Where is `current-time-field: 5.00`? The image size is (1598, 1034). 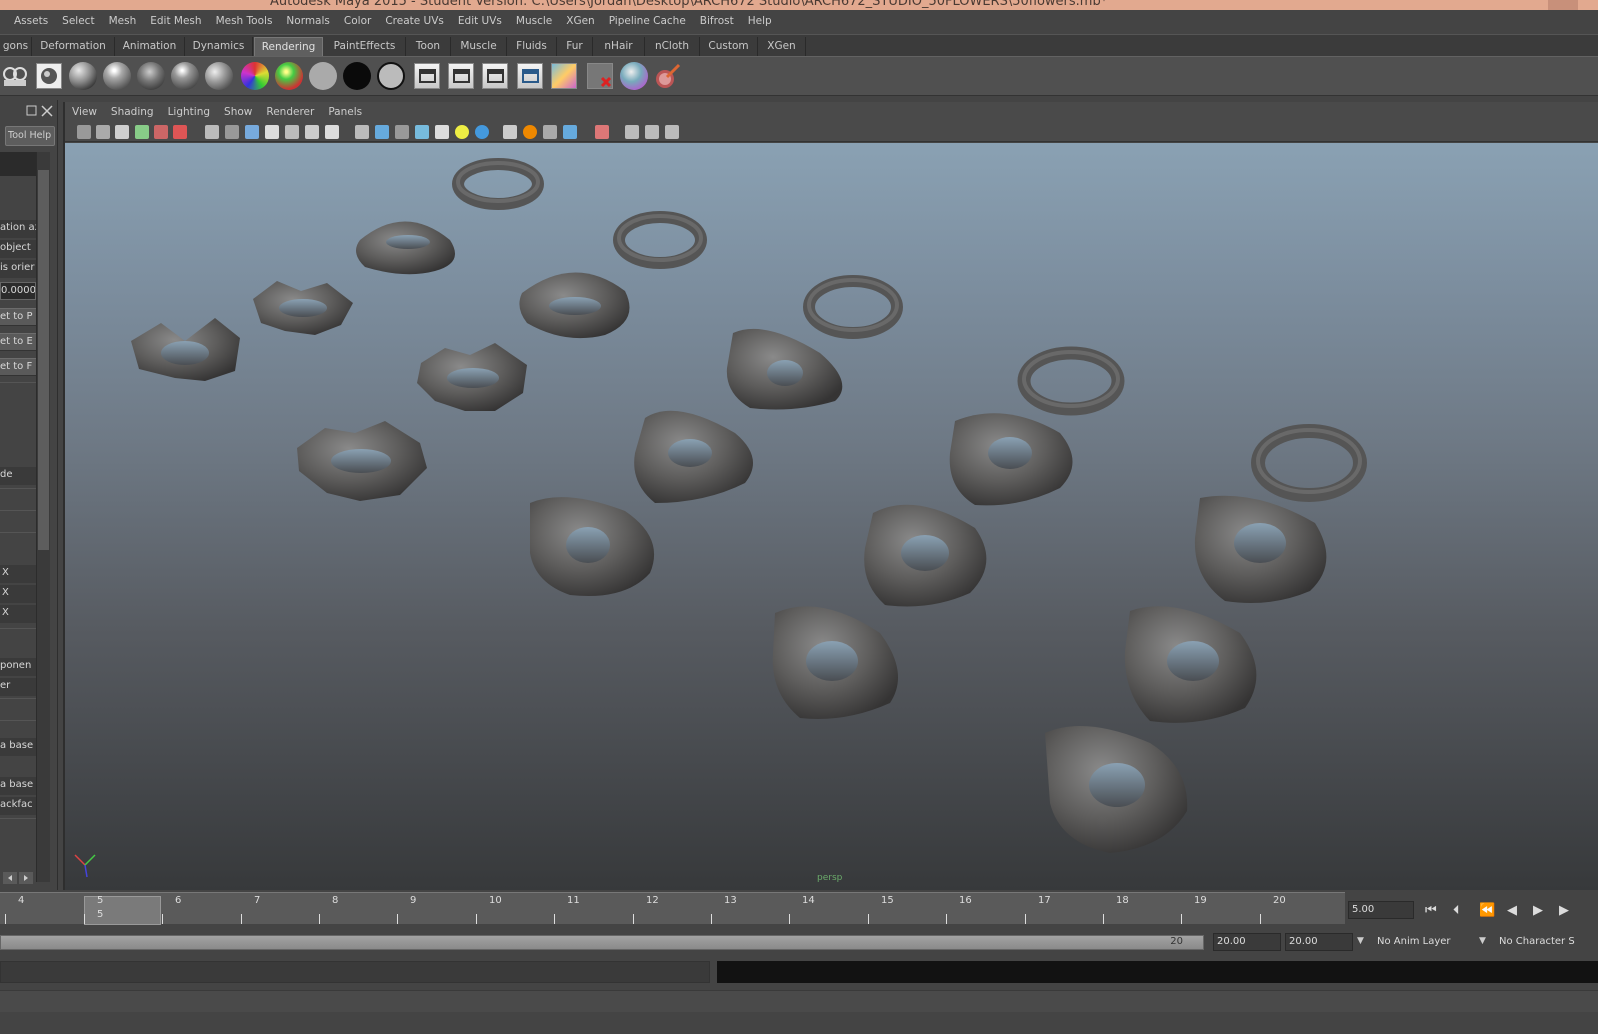 current-time-field: 5.00 is located at coordinates (1381, 910).